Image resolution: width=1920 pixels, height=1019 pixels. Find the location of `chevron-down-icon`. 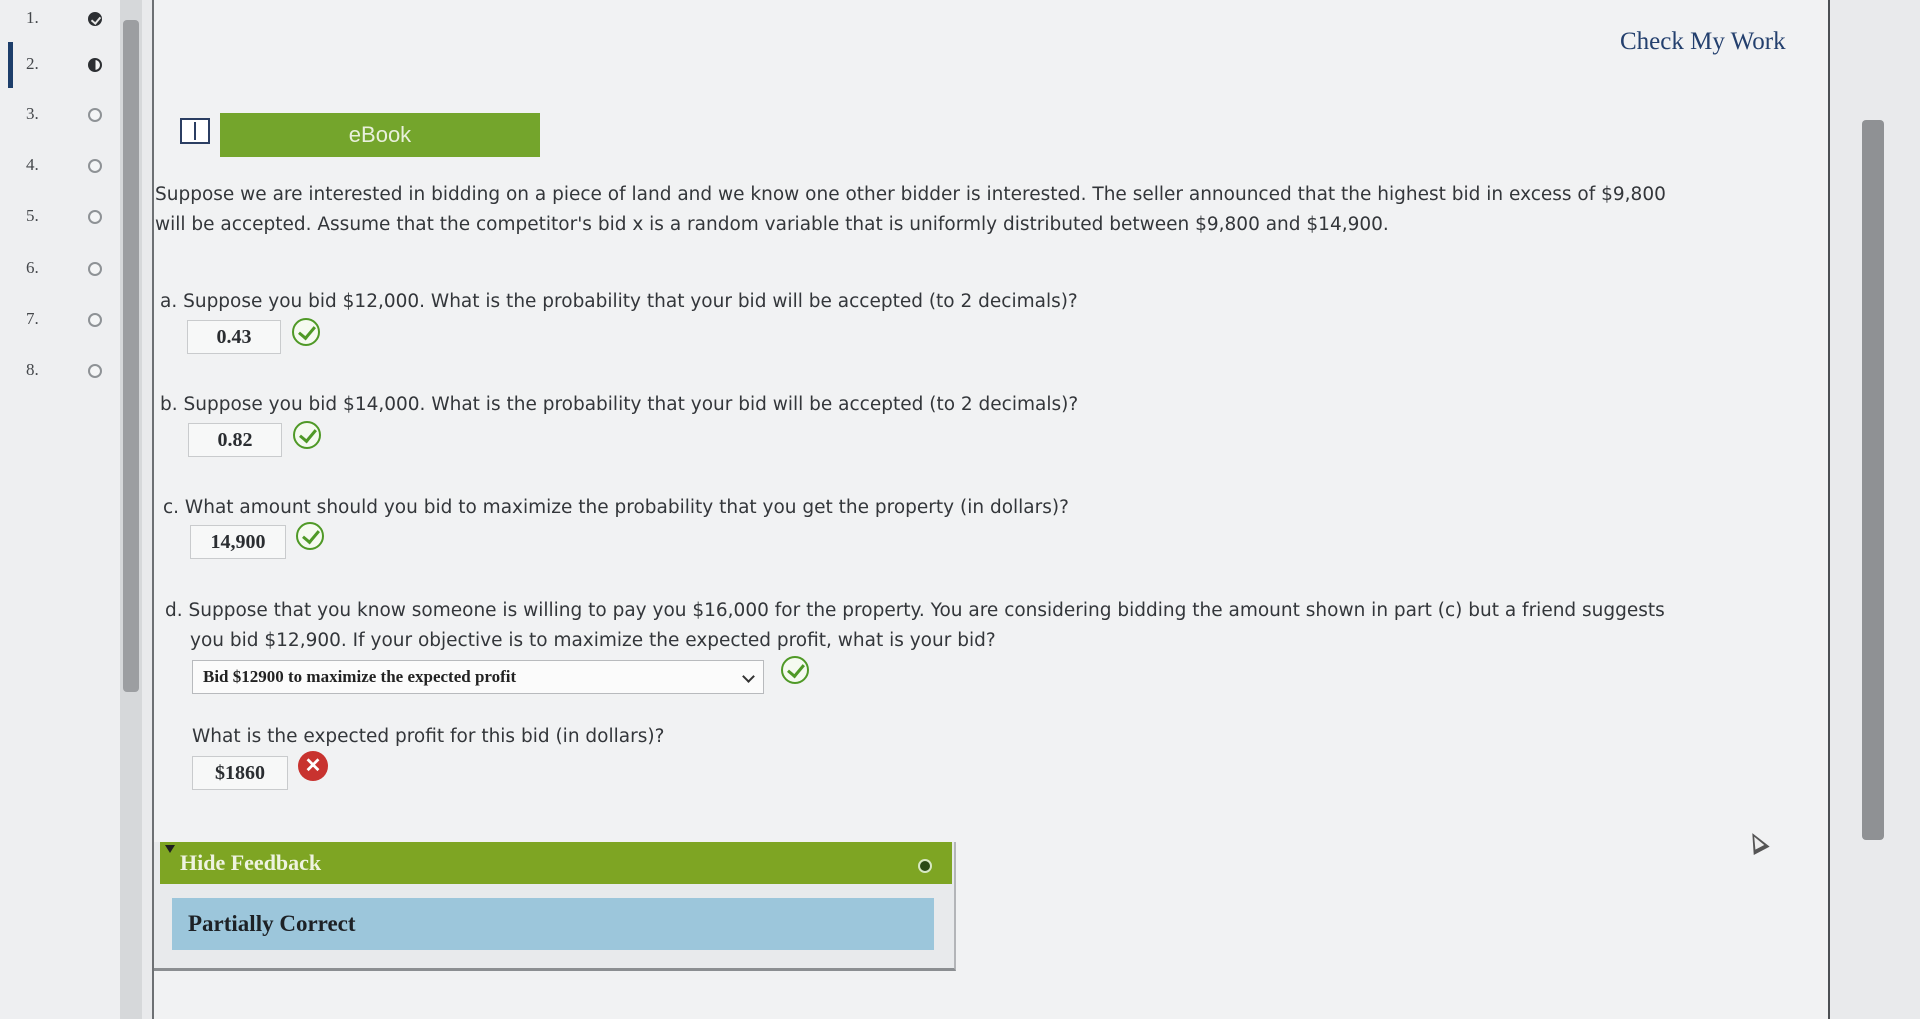

chevron-down-icon is located at coordinates (748, 676).